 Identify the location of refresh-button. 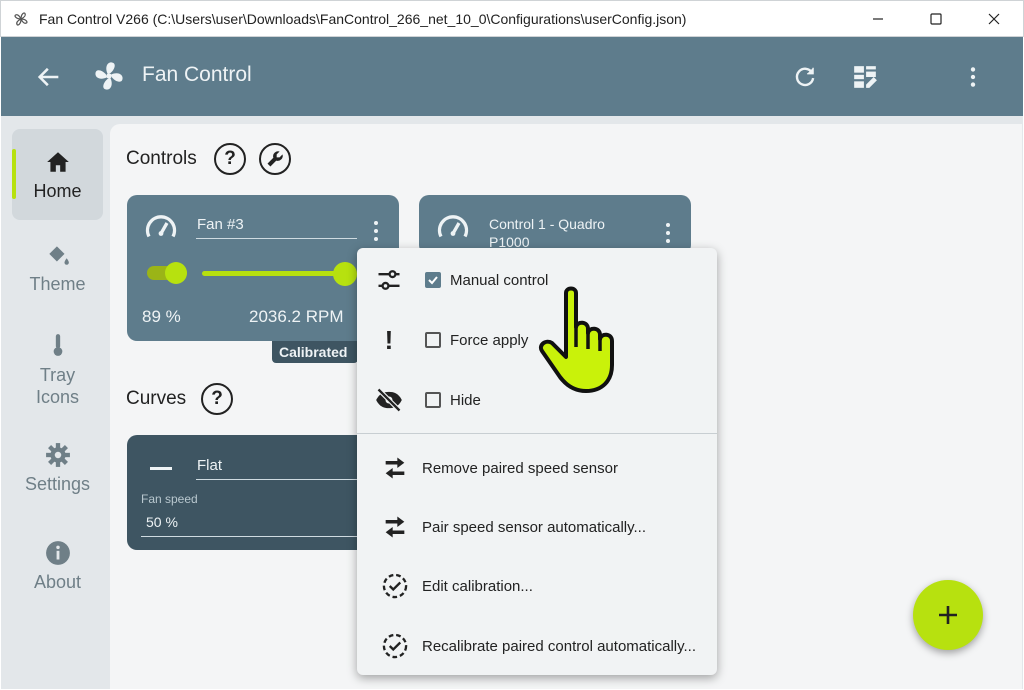
(805, 77).